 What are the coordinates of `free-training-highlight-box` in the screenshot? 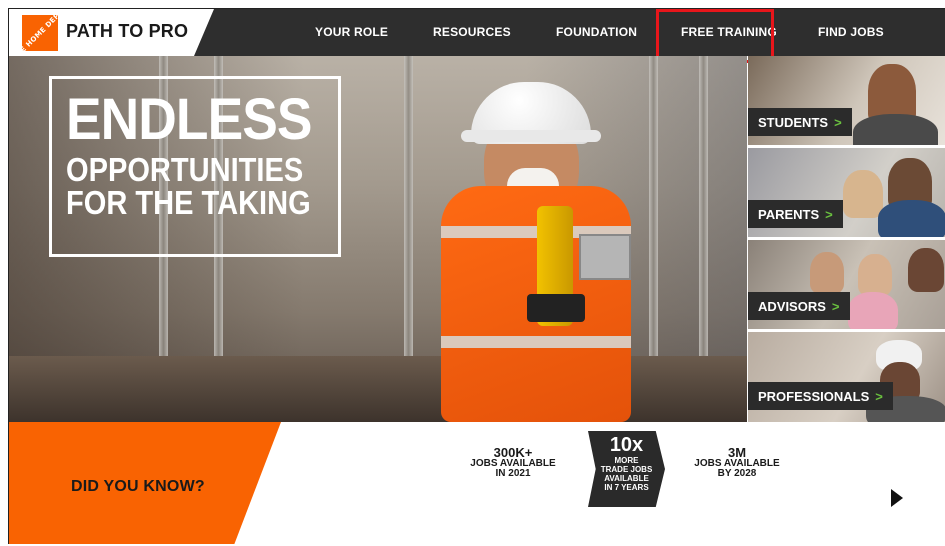 It's located at (715, 36).